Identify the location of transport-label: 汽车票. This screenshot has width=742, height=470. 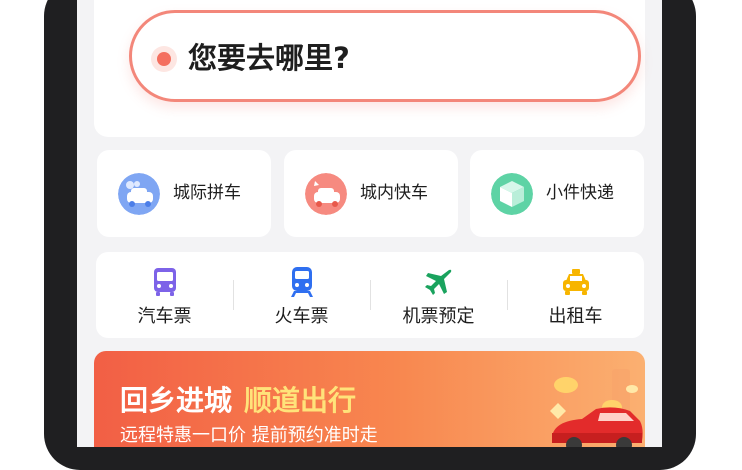
(164, 316).